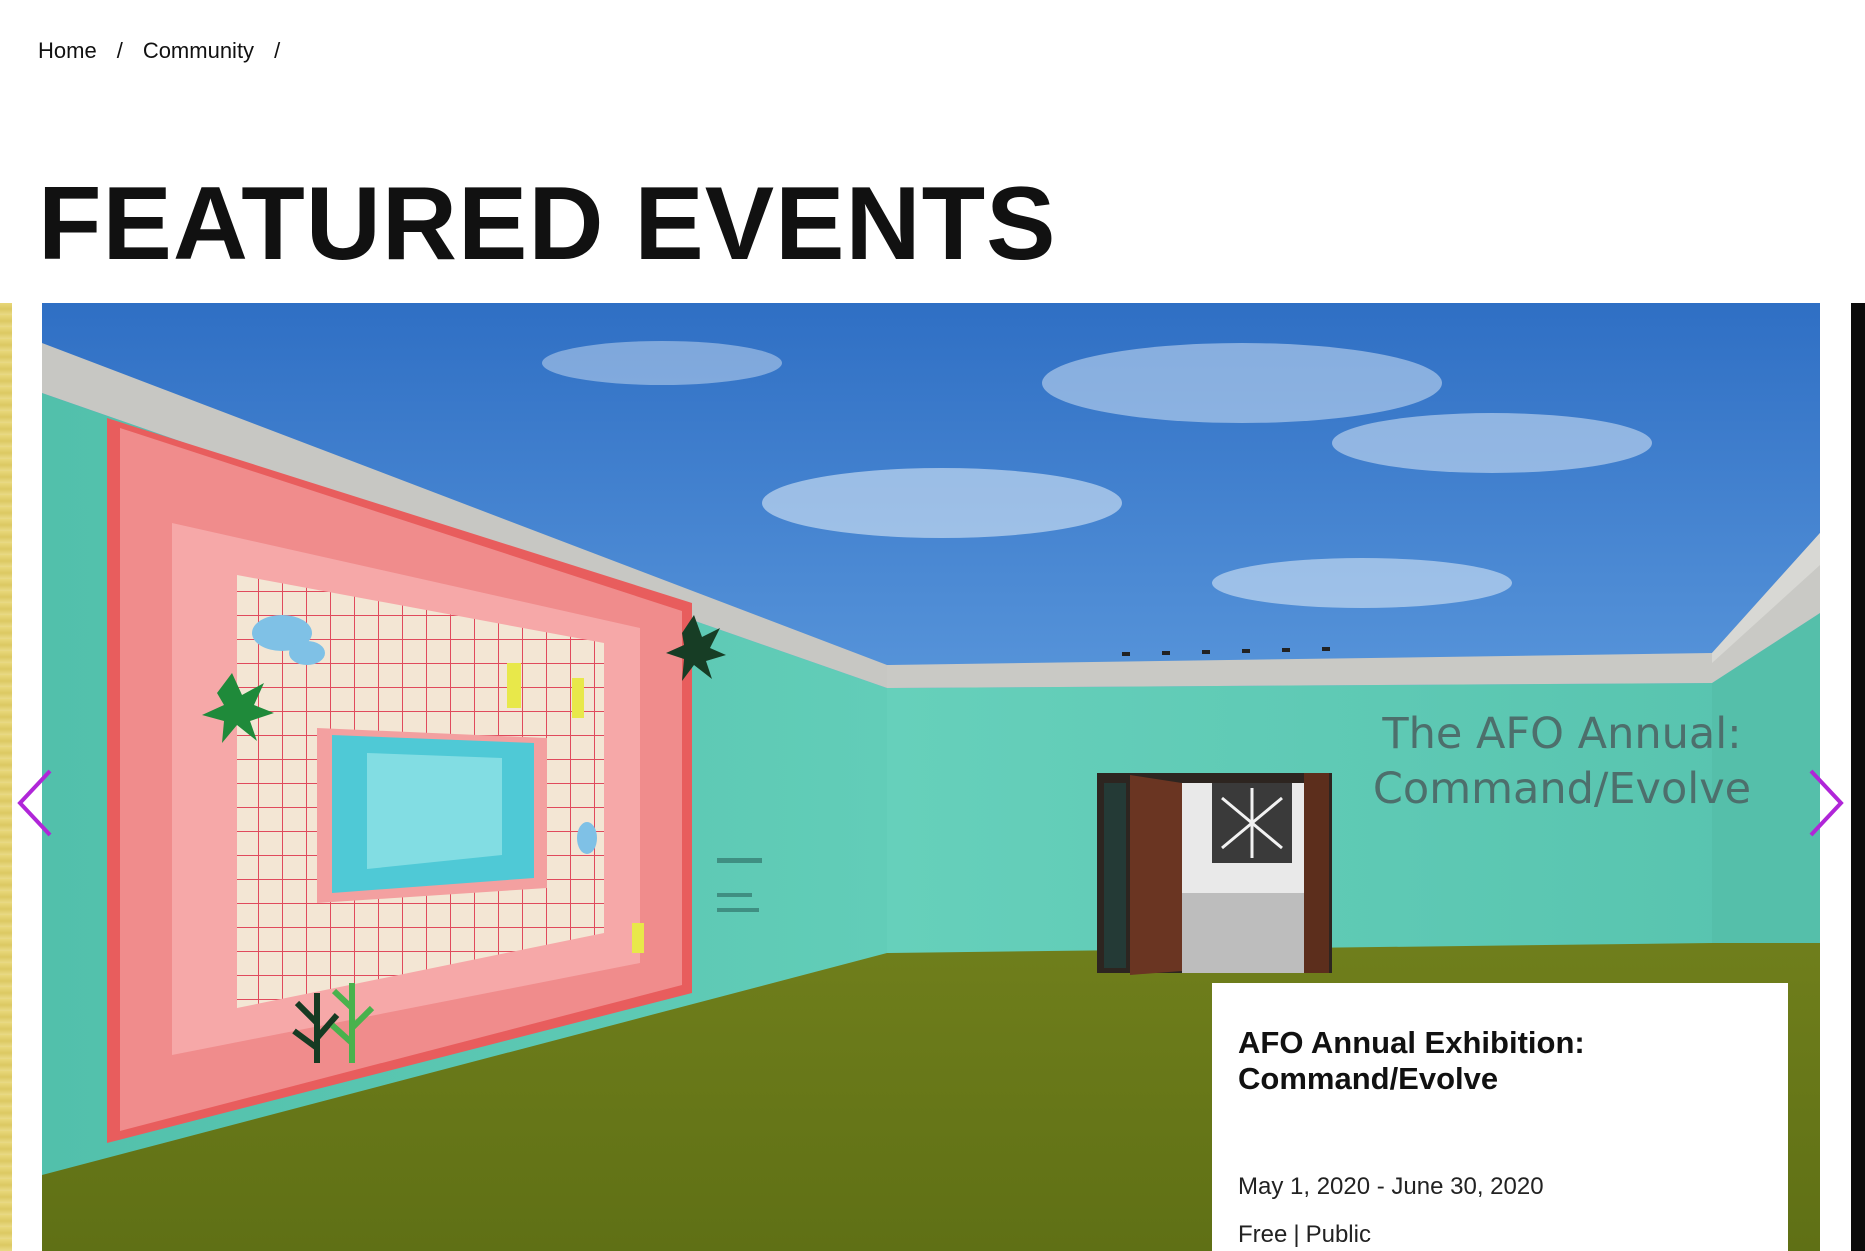 The height and width of the screenshot is (1251, 1865). I want to click on previous-slide-peek, so click(6, 777).